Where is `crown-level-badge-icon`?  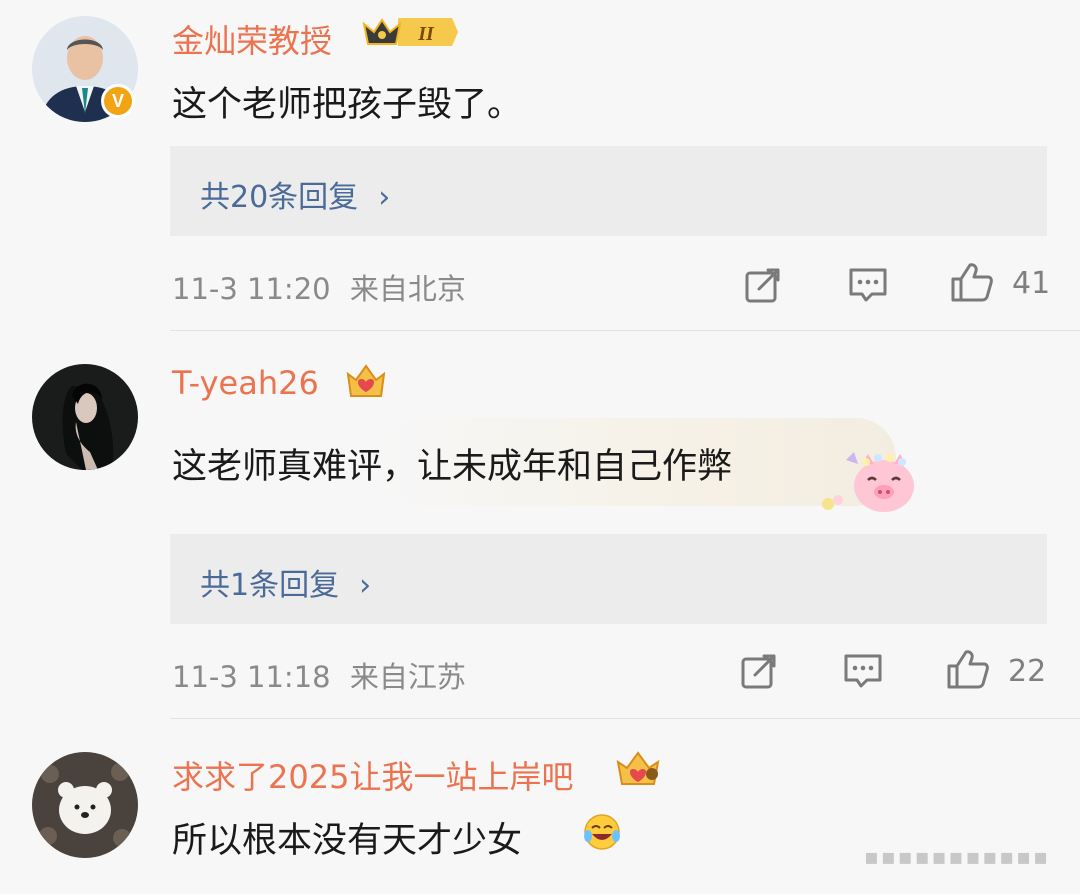 crown-level-badge-icon is located at coordinates (638, 768).